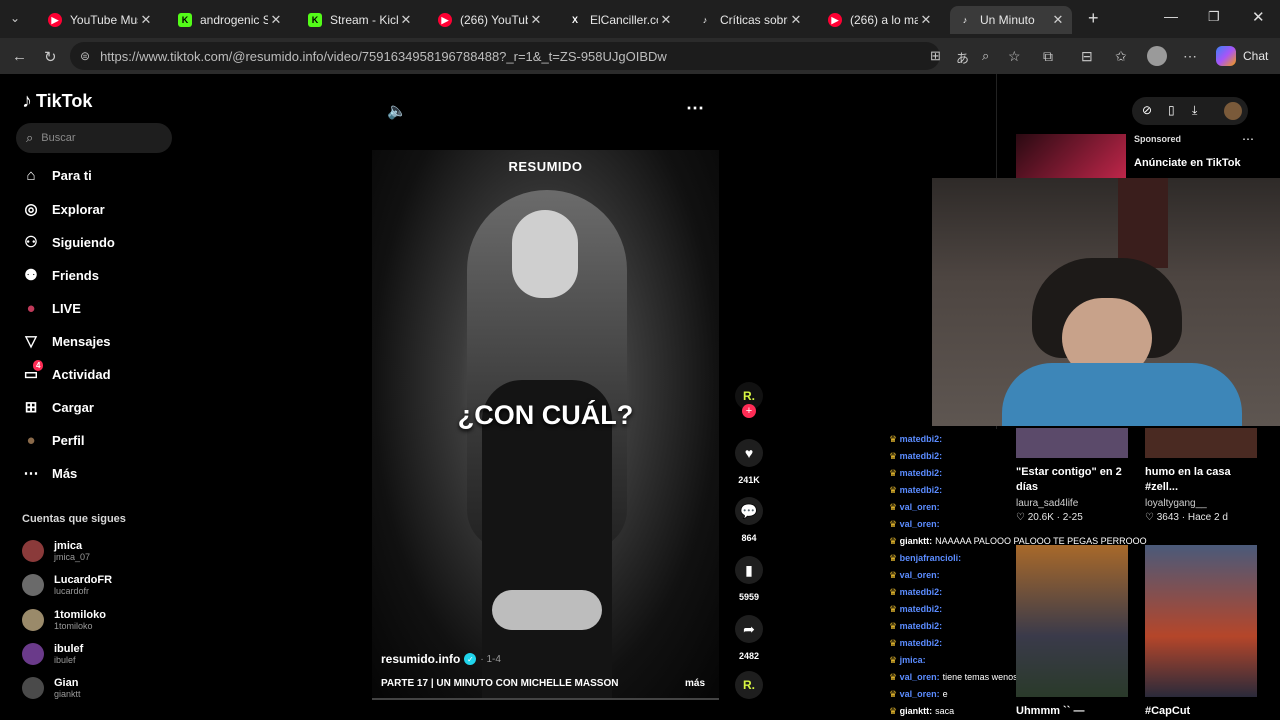  What do you see at coordinates (919, 694) in the screenshot?
I see `chat-username: val_oren:` at bounding box center [919, 694].